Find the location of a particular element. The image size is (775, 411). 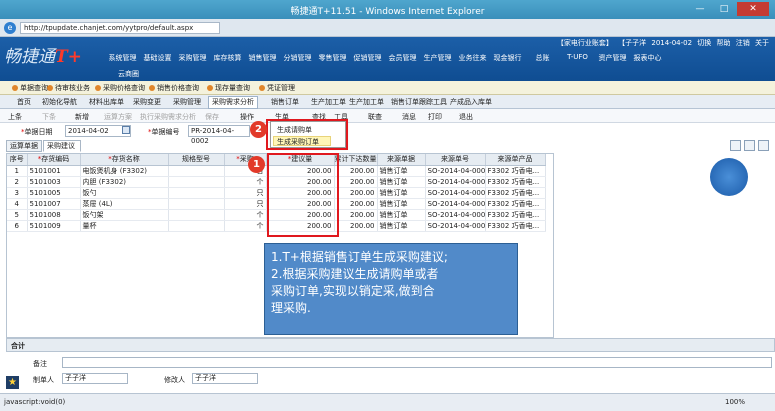

logout-link: 注销 is located at coordinates (743, 43).